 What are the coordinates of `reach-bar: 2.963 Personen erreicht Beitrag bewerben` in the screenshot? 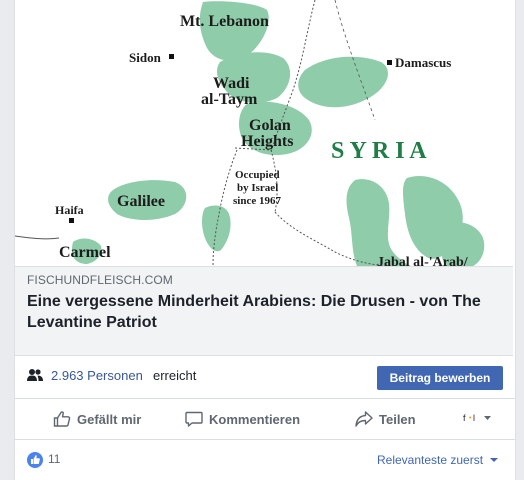 It's located at (265, 377).